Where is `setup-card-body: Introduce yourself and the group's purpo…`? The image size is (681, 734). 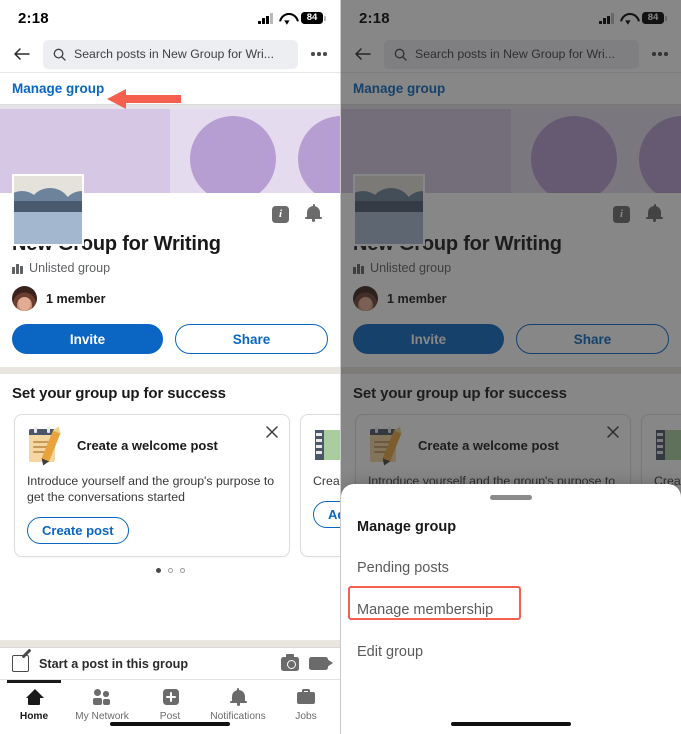 setup-card-body: Introduce yourself and the group's purpo… is located at coordinates (151, 489).